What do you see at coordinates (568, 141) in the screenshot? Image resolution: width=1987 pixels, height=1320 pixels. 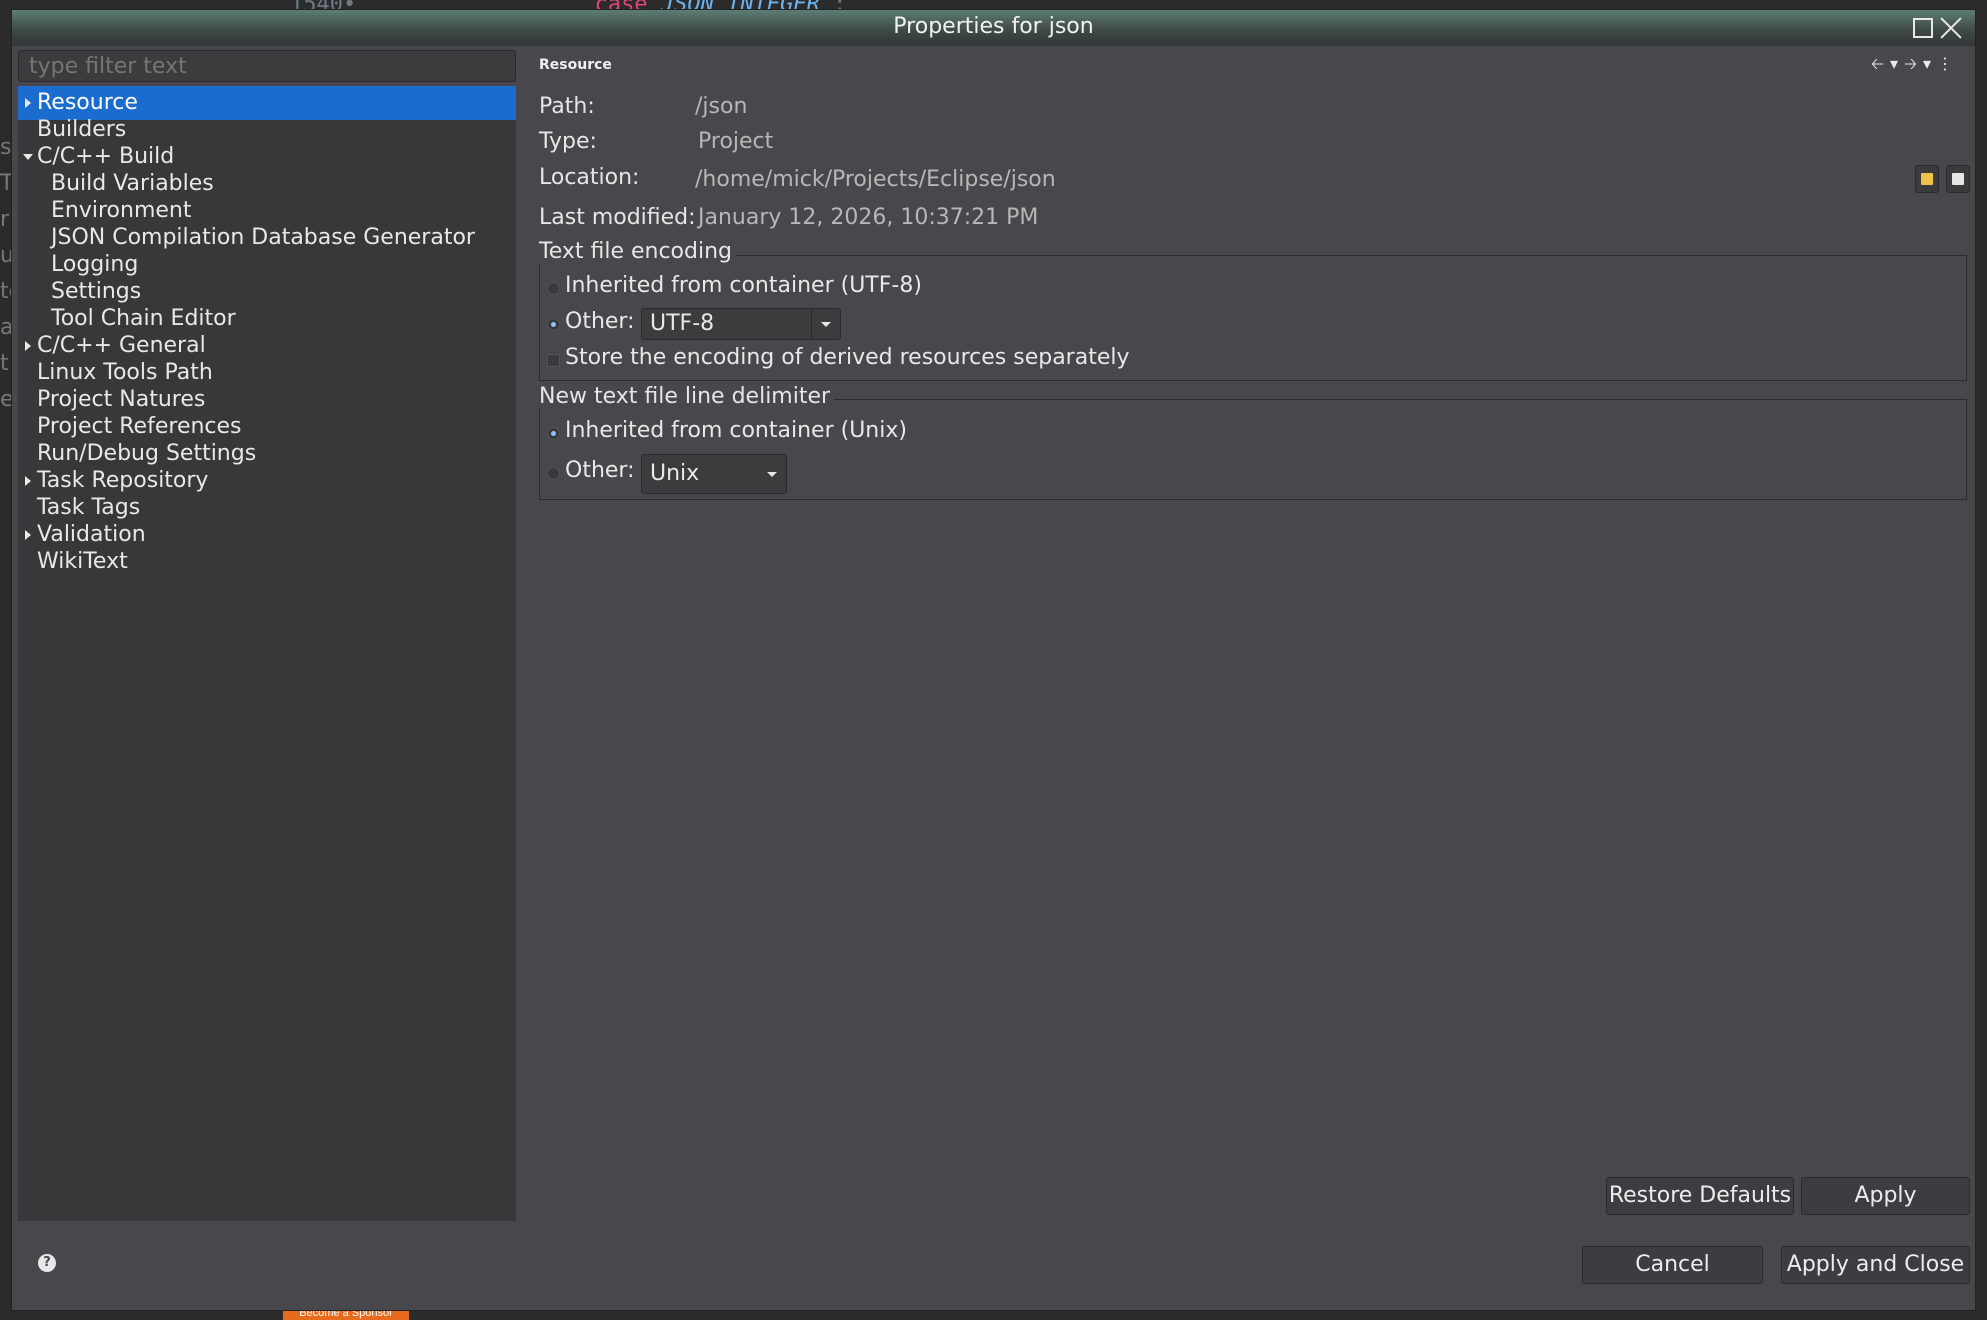 I see `type-label: Type:` at bounding box center [568, 141].